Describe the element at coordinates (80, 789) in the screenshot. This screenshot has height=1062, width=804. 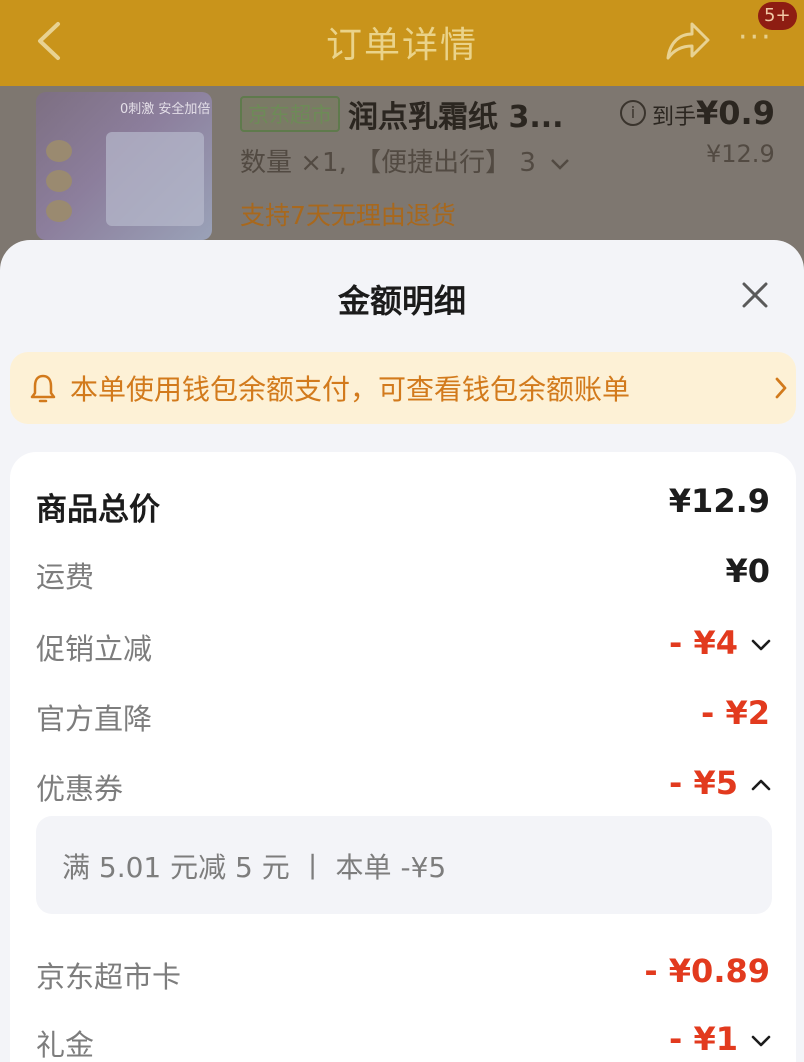
I see `row-label: 优惠券` at that location.